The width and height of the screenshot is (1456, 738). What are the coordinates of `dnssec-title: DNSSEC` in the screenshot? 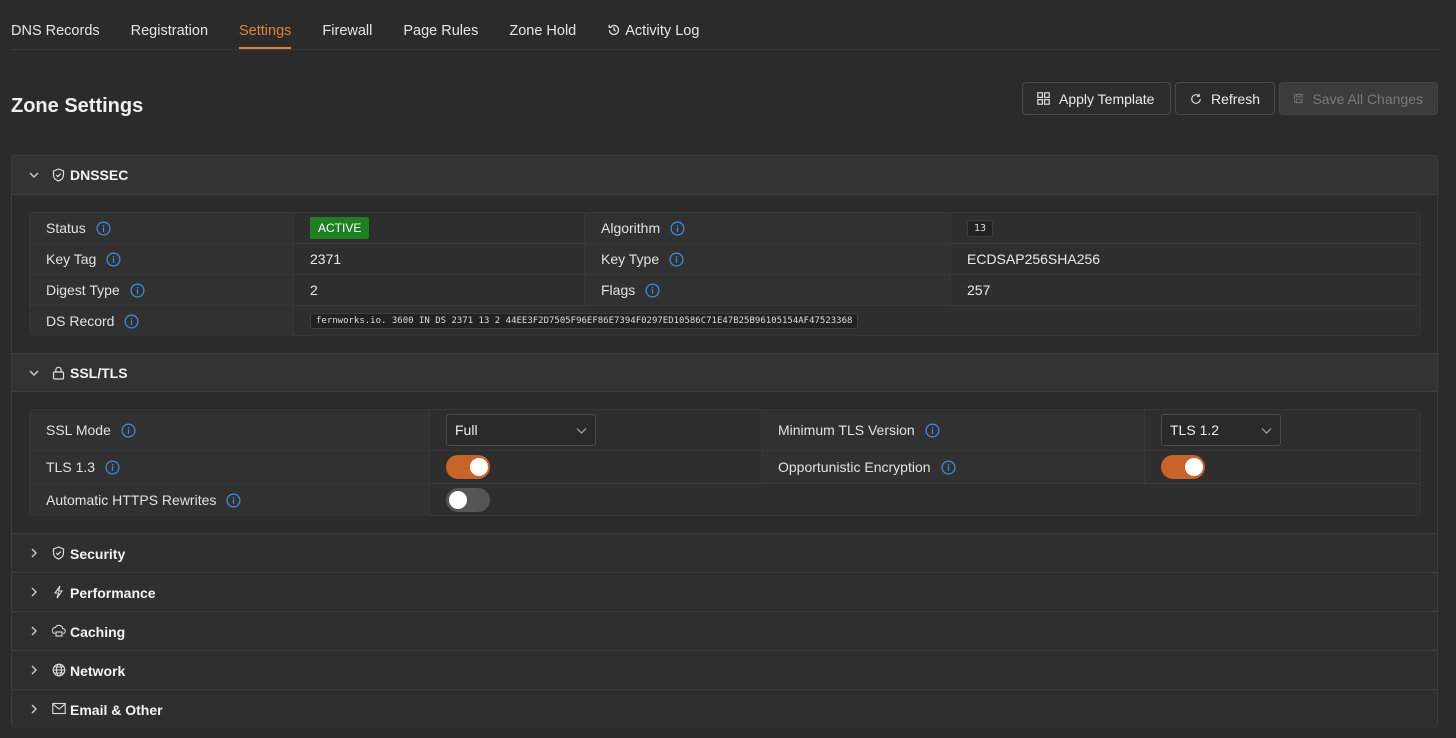 It's located at (99, 175).